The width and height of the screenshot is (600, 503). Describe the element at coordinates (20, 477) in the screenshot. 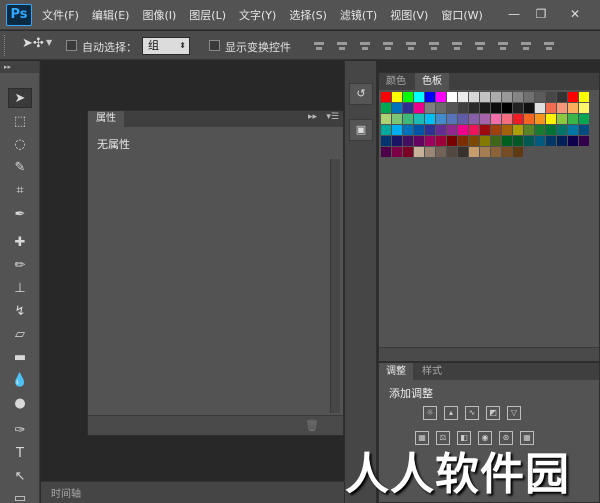

I see `path-select-tool-icon: ↖` at that location.